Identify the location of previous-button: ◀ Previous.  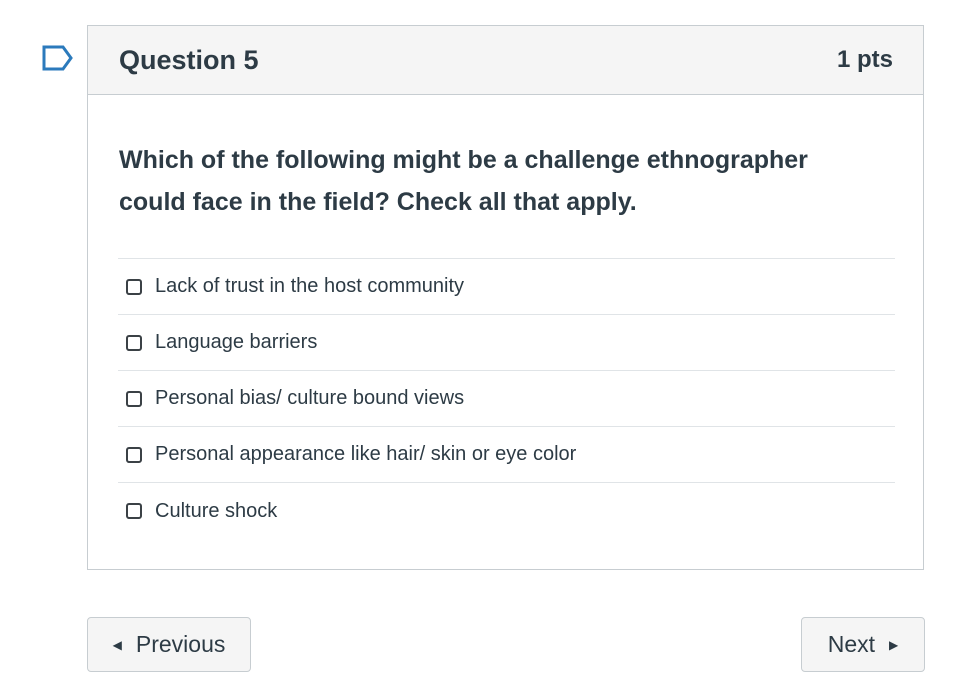
(169, 644).